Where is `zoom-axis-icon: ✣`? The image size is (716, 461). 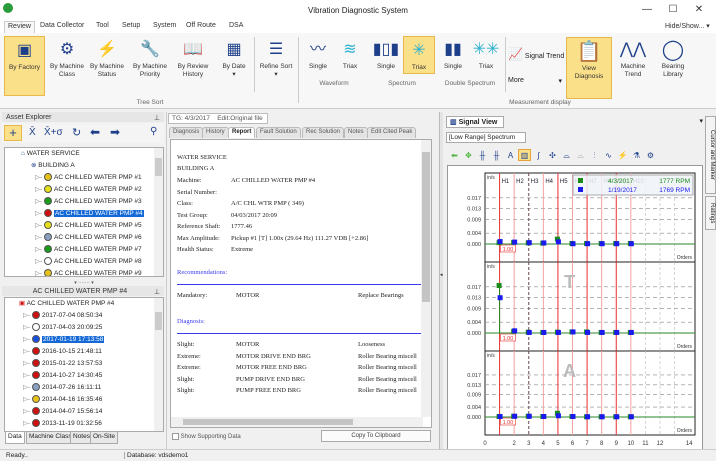 zoom-axis-icon: ✣ is located at coordinates (552, 156).